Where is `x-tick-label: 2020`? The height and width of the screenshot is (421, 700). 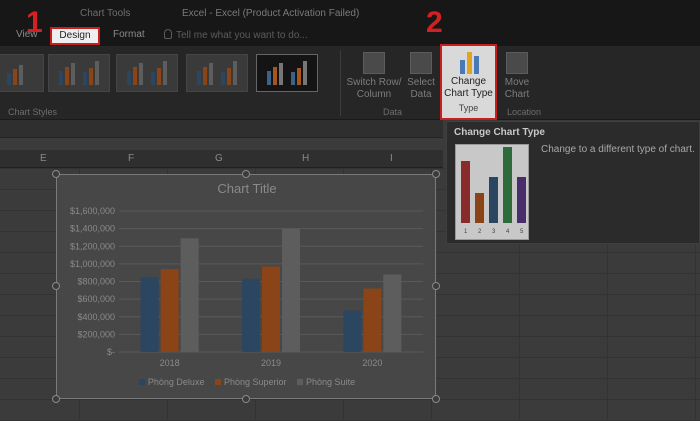
x-tick-label: 2020 is located at coordinates (372, 363).